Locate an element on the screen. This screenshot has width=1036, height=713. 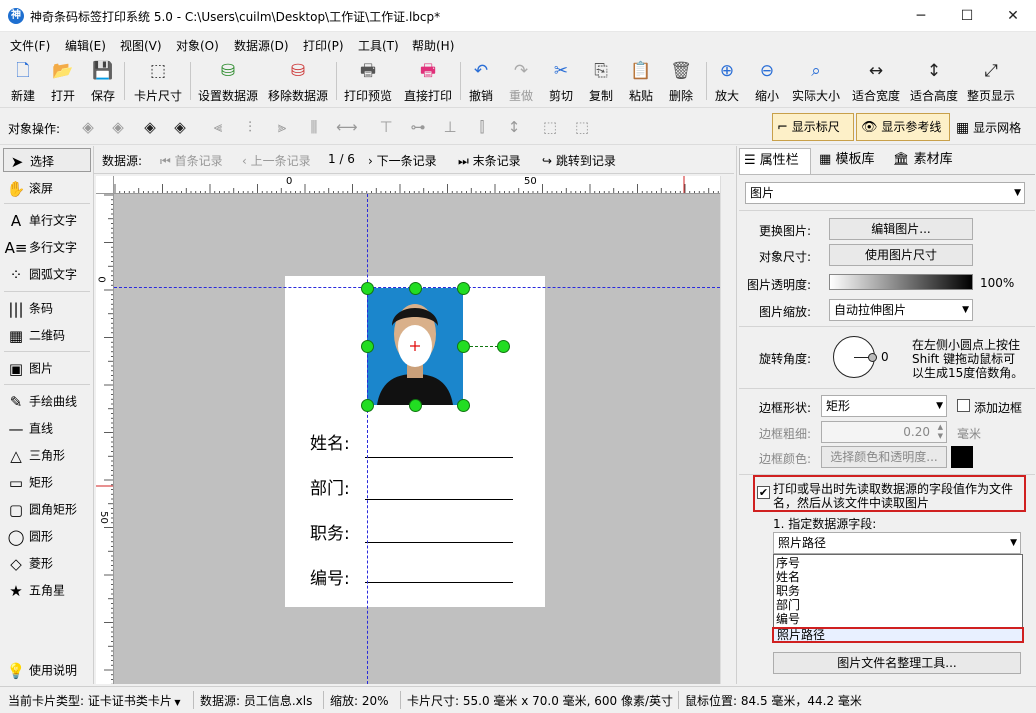
cut-button: ✂ 剪切 is located at coordinates (561, 82).